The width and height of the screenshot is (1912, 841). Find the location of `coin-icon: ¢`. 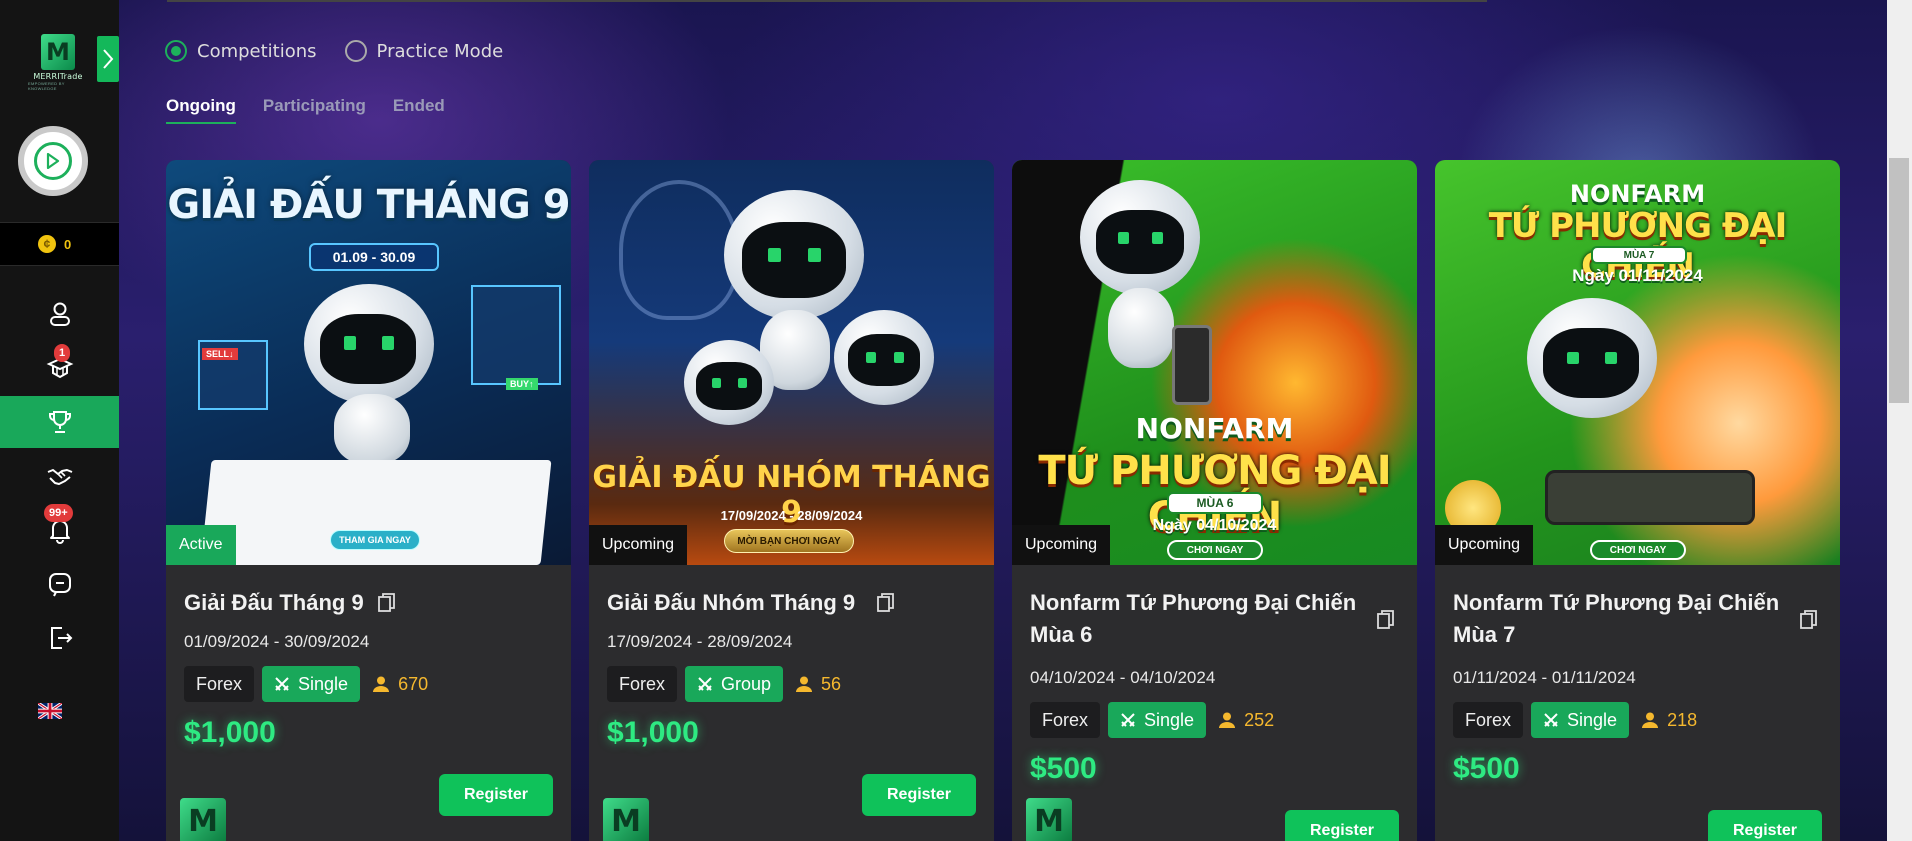

coin-icon: ¢ is located at coordinates (47, 244).